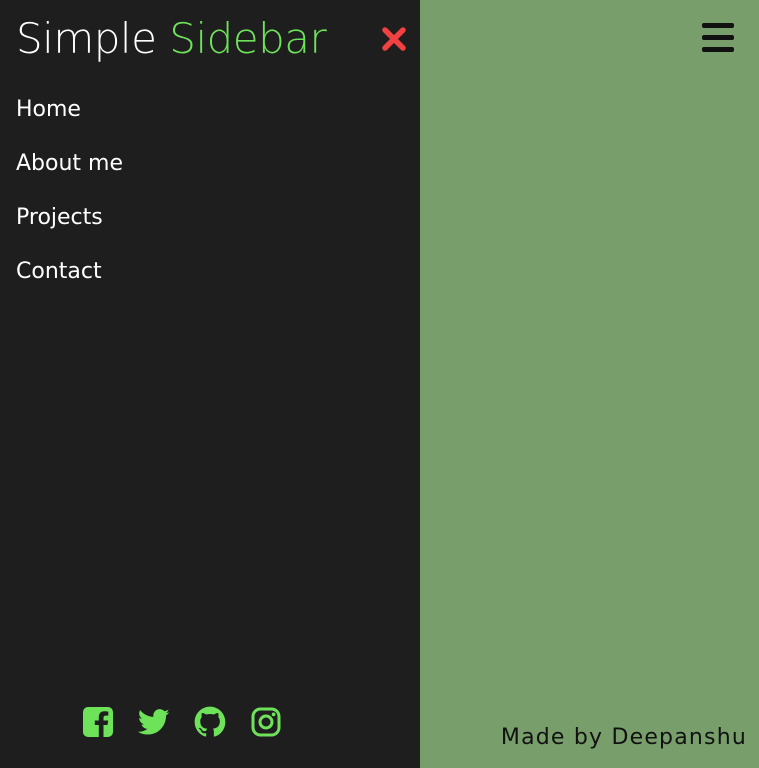 This screenshot has height=768, width=759. What do you see at coordinates (623, 737) in the screenshot?
I see `credit-text: Made by Deepanshu` at bounding box center [623, 737].